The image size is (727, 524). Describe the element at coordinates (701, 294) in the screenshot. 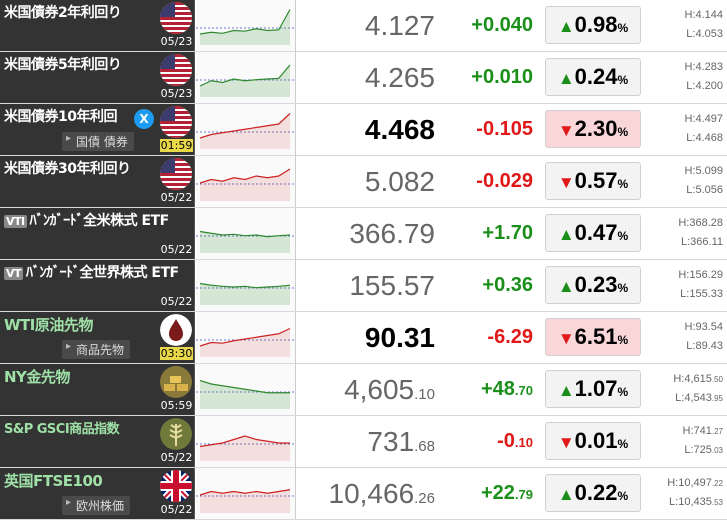

I see `low-value: L:155.33` at that location.